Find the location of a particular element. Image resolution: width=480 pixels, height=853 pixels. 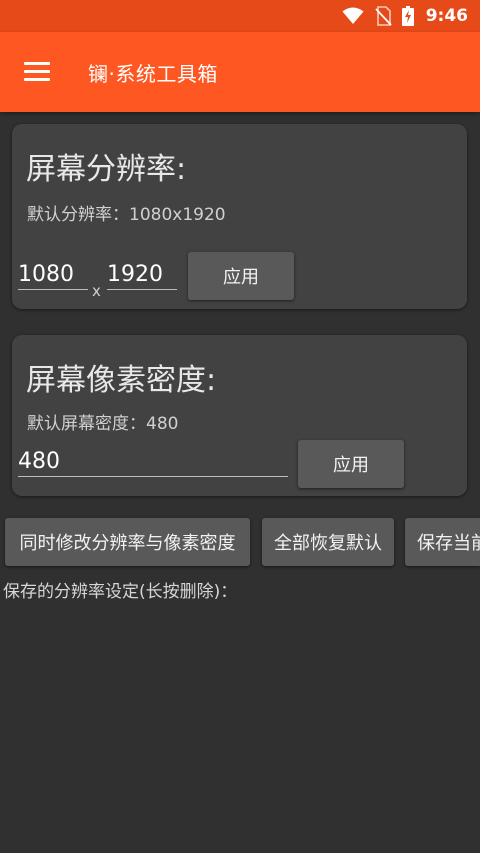

hamburger-menu-icon is located at coordinates (37, 72).